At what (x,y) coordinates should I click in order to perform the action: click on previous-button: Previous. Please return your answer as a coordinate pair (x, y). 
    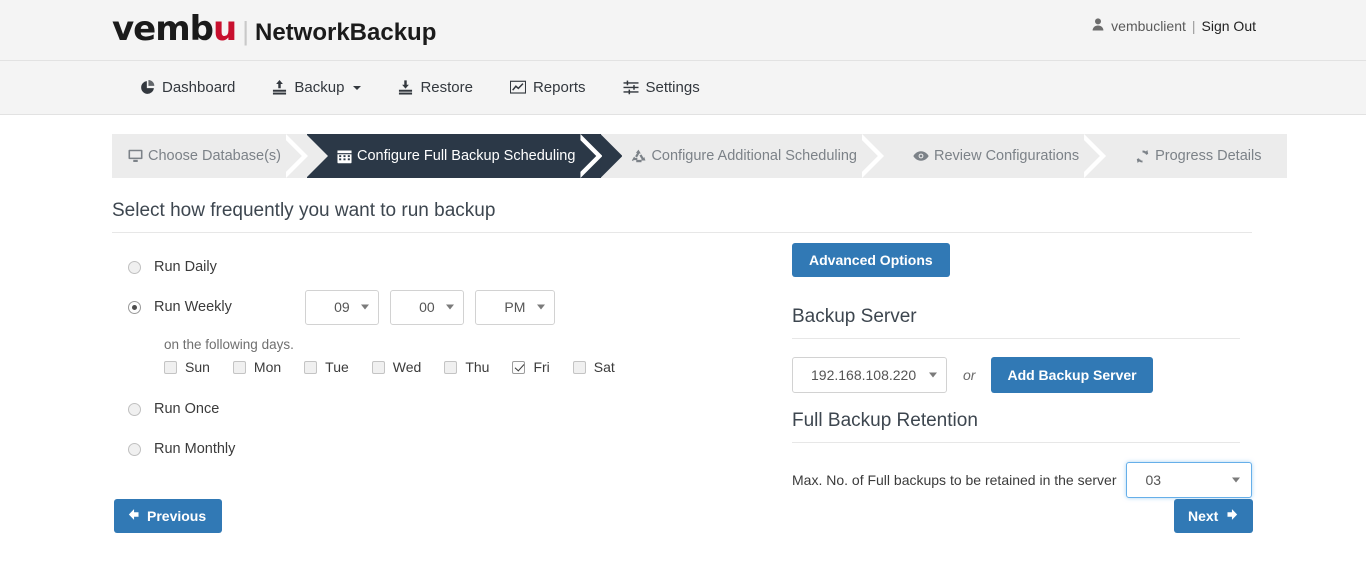
    Looking at the image, I should click on (168, 516).